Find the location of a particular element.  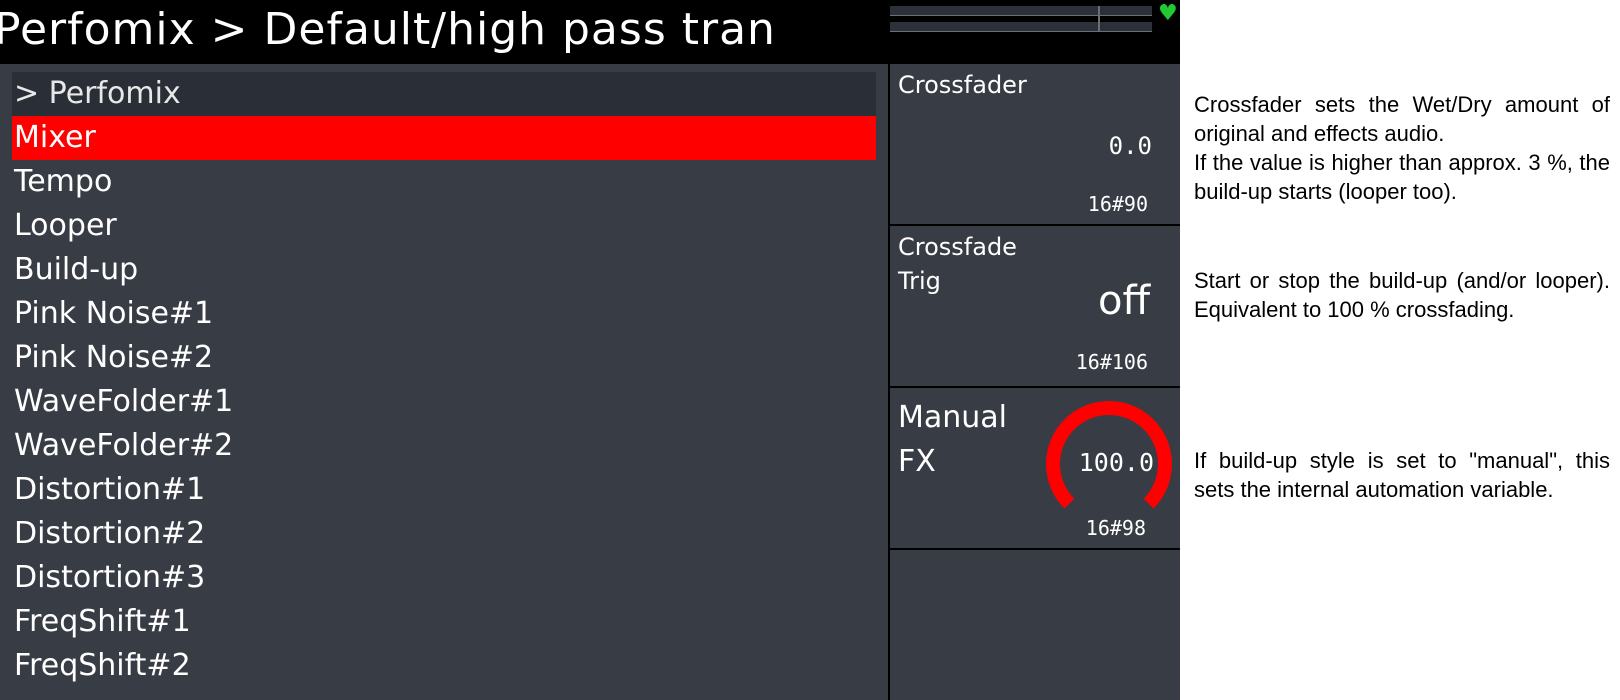

menu-item-pink-noise-1: Pink Noise#1 is located at coordinates (444, 314).